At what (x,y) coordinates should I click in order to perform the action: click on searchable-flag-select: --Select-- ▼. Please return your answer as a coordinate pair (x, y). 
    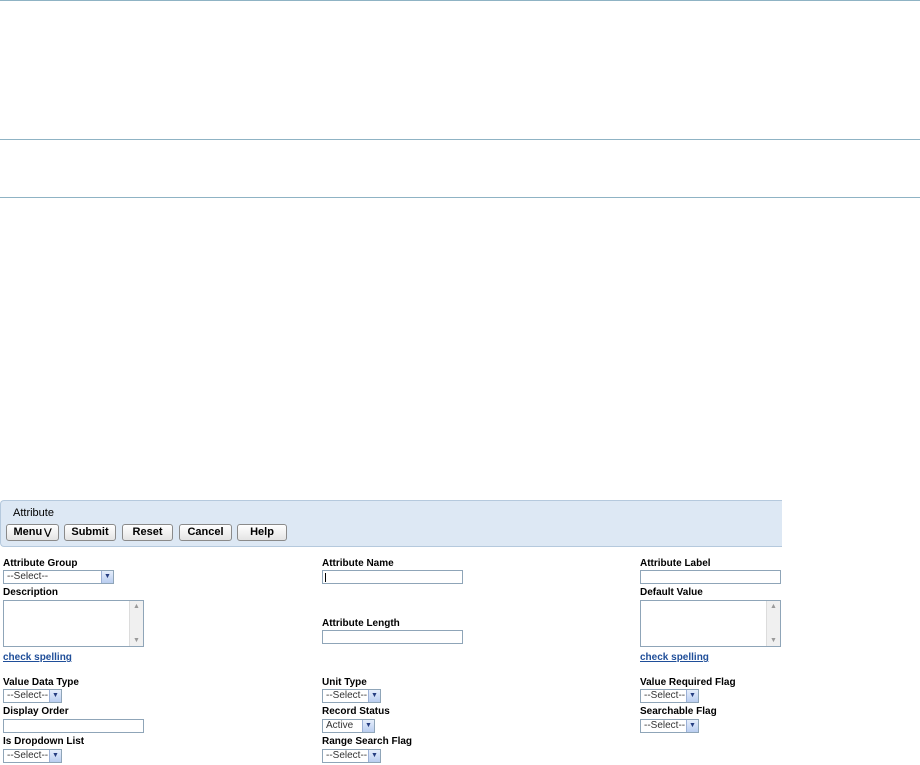
    Looking at the image, I should click on (669, 726).